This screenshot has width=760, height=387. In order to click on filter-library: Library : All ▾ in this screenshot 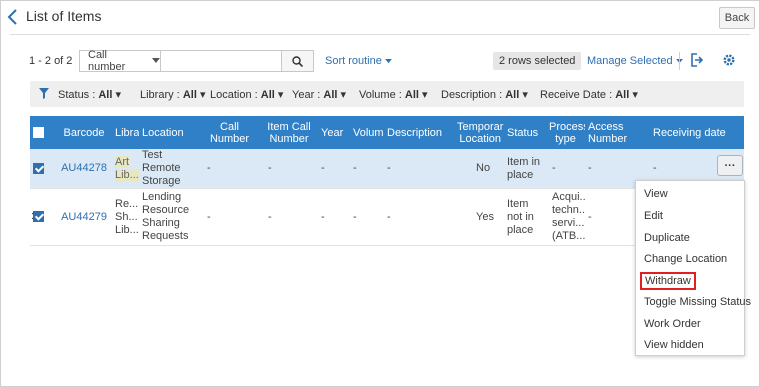, I will do `click(172, 94)`.